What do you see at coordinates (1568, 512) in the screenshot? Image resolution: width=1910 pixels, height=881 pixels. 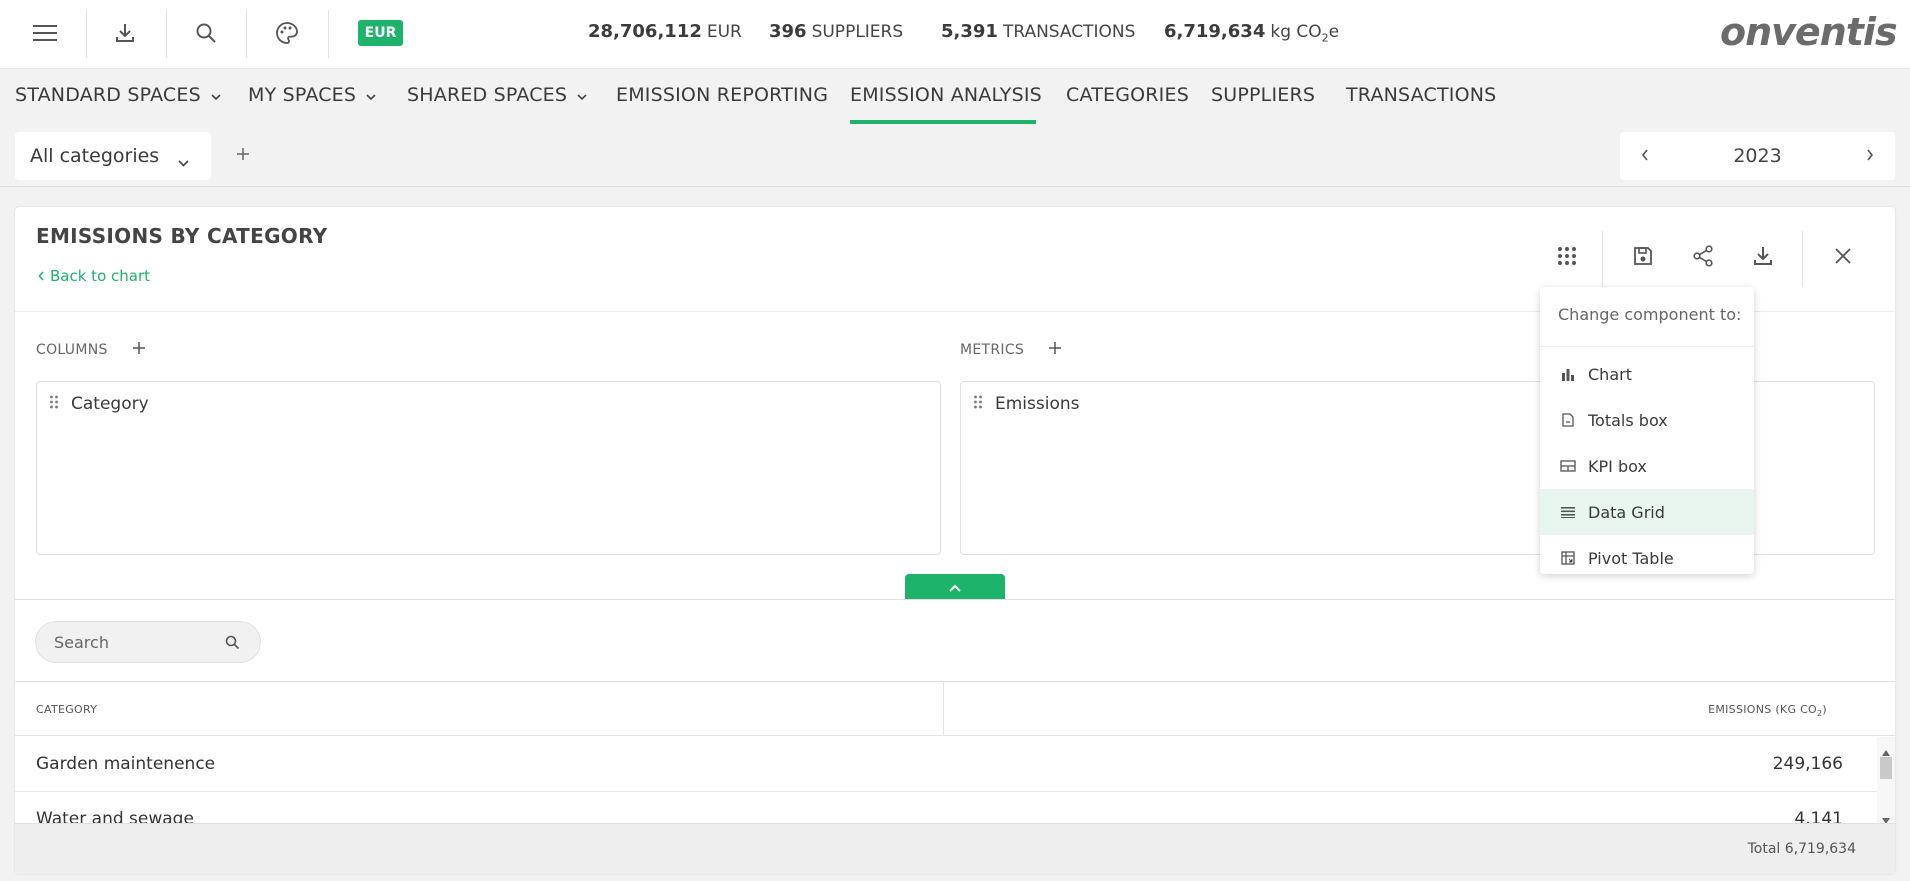 I see `data-grid-icon` at bounding box center [1568, 512].